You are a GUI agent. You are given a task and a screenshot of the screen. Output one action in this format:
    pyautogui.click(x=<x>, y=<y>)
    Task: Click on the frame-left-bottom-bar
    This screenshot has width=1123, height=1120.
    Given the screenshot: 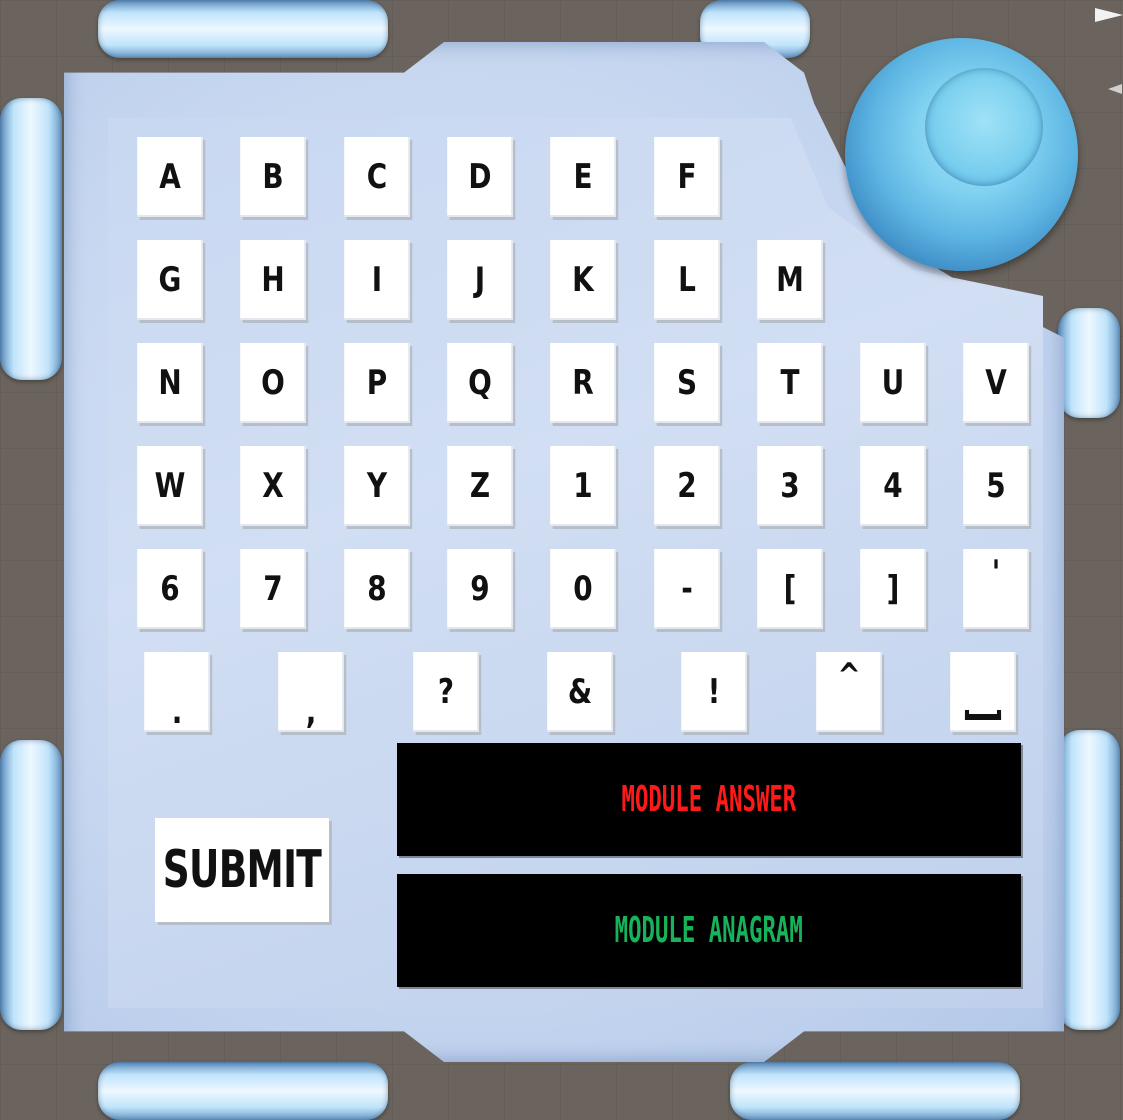 What is the action you would take?
    pyautogui.click(x=31, y=885)
    